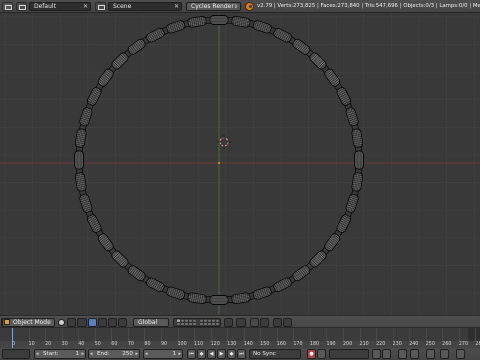 The height and width of the screenshot is (360, 480). Describe the element at coordinates (402, 354) in the screenshot. I see `audio-scrubbing-icon` at that location.